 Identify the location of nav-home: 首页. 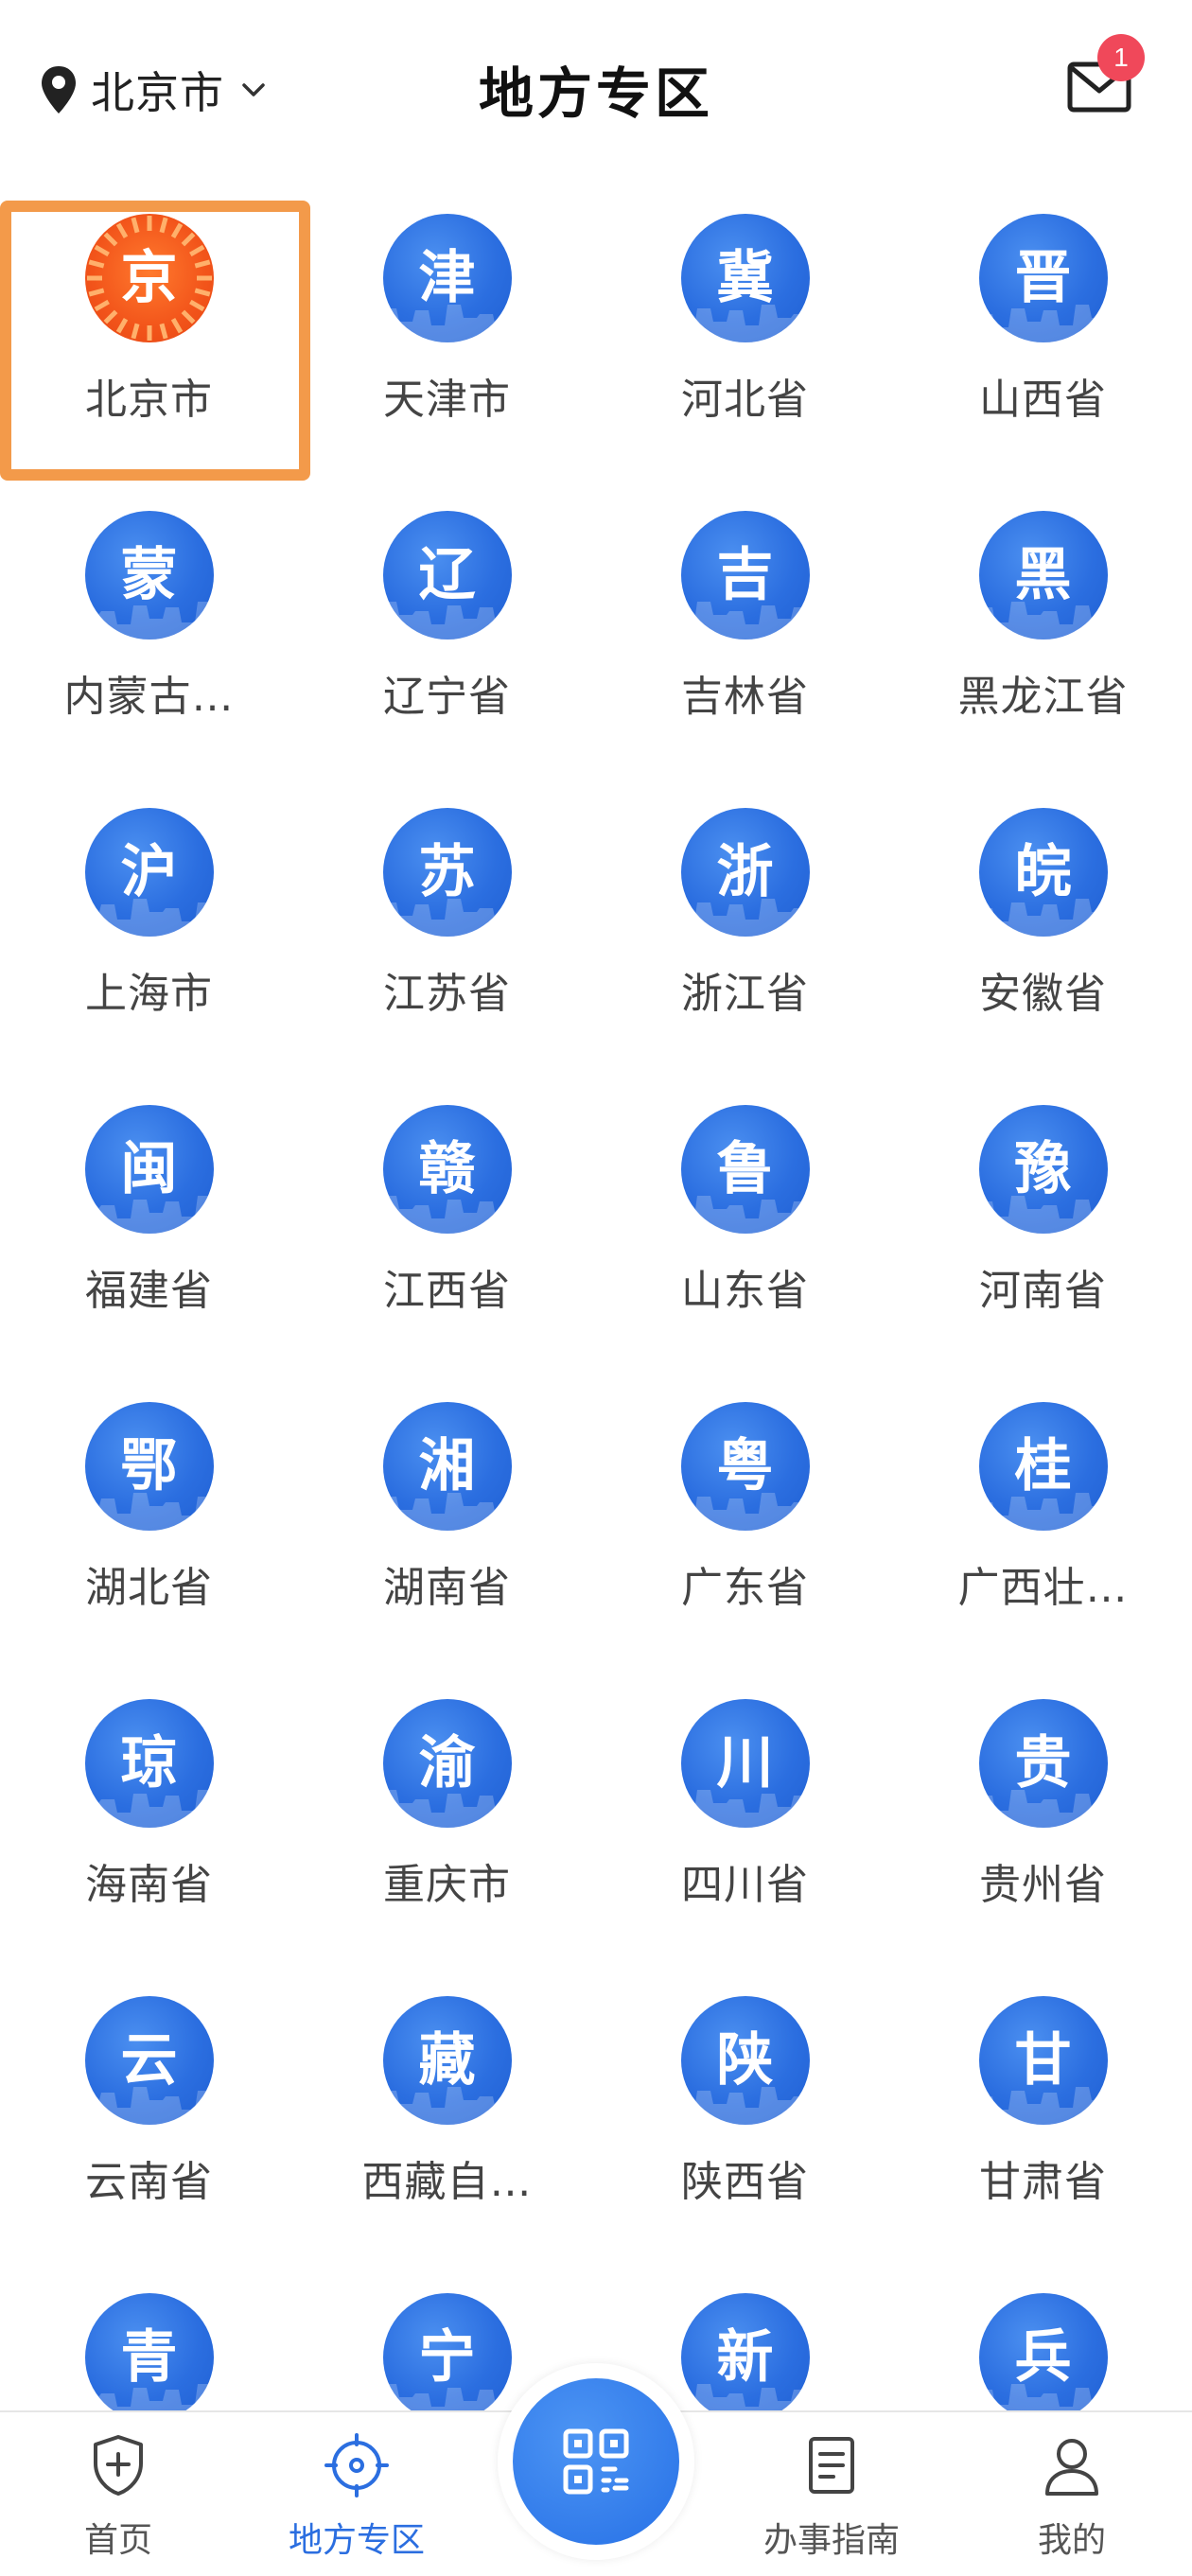
(118, 2494).